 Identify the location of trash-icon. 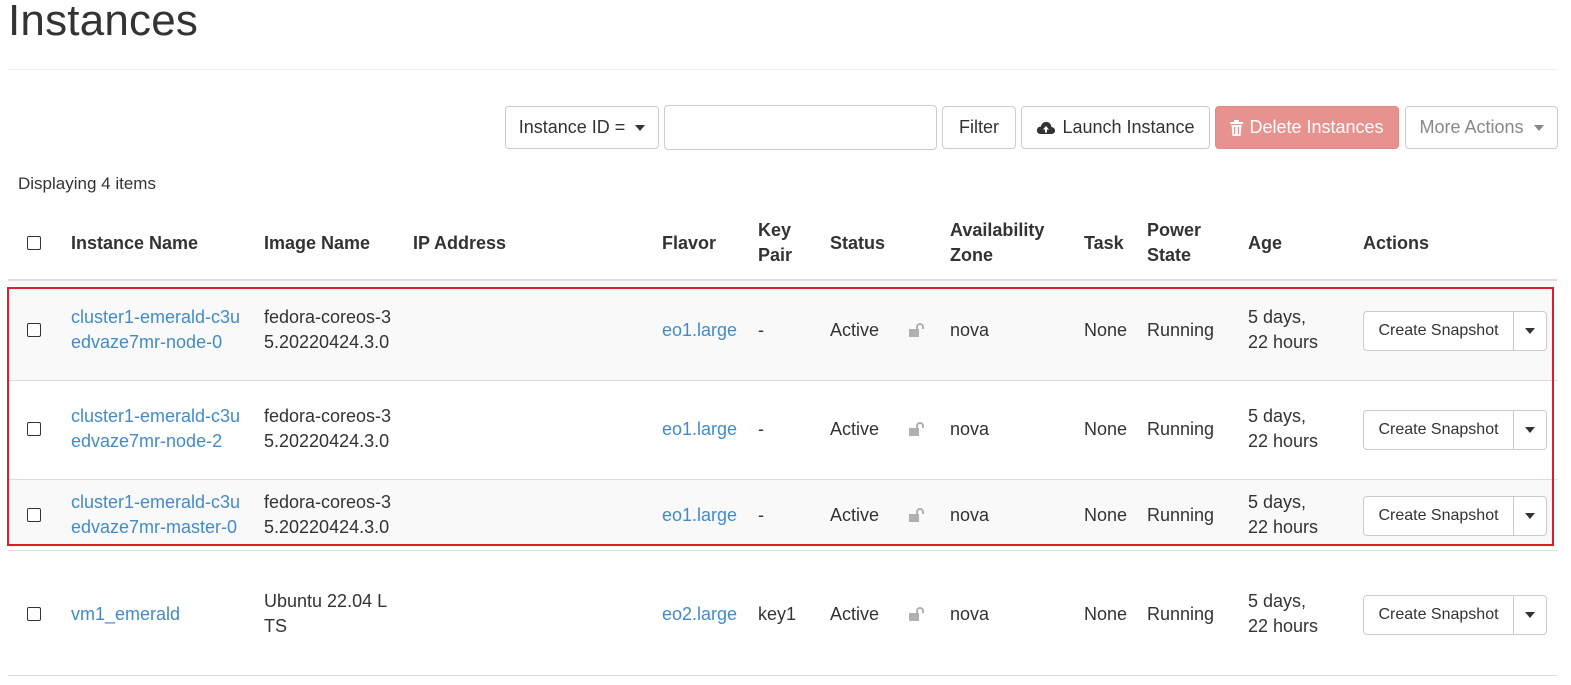
(1237, 127).